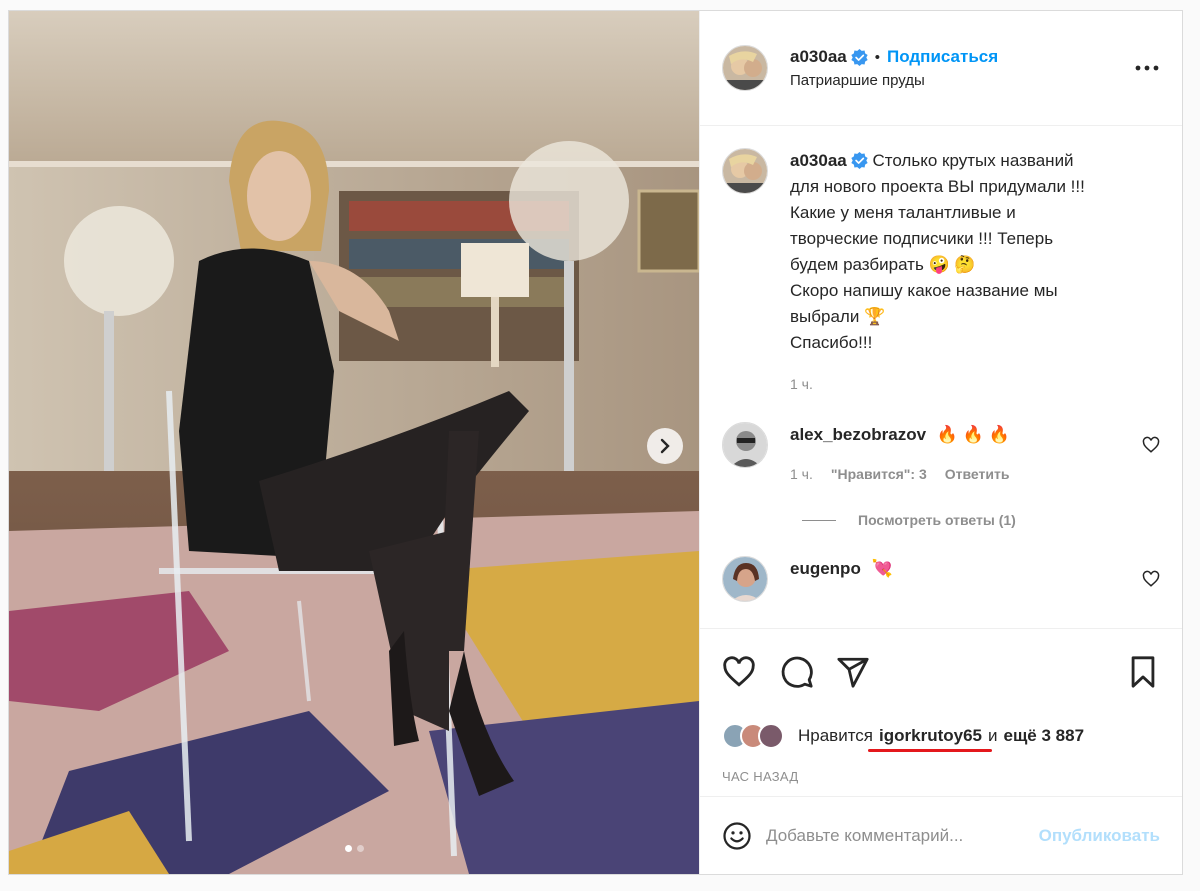 Image resolution: width=1200 pixels, height=891 pixels. What do you see at coordinates (942, 57) in the screenshot?
I see `follow-button: Подписаться` at bounding box center [942, 57].